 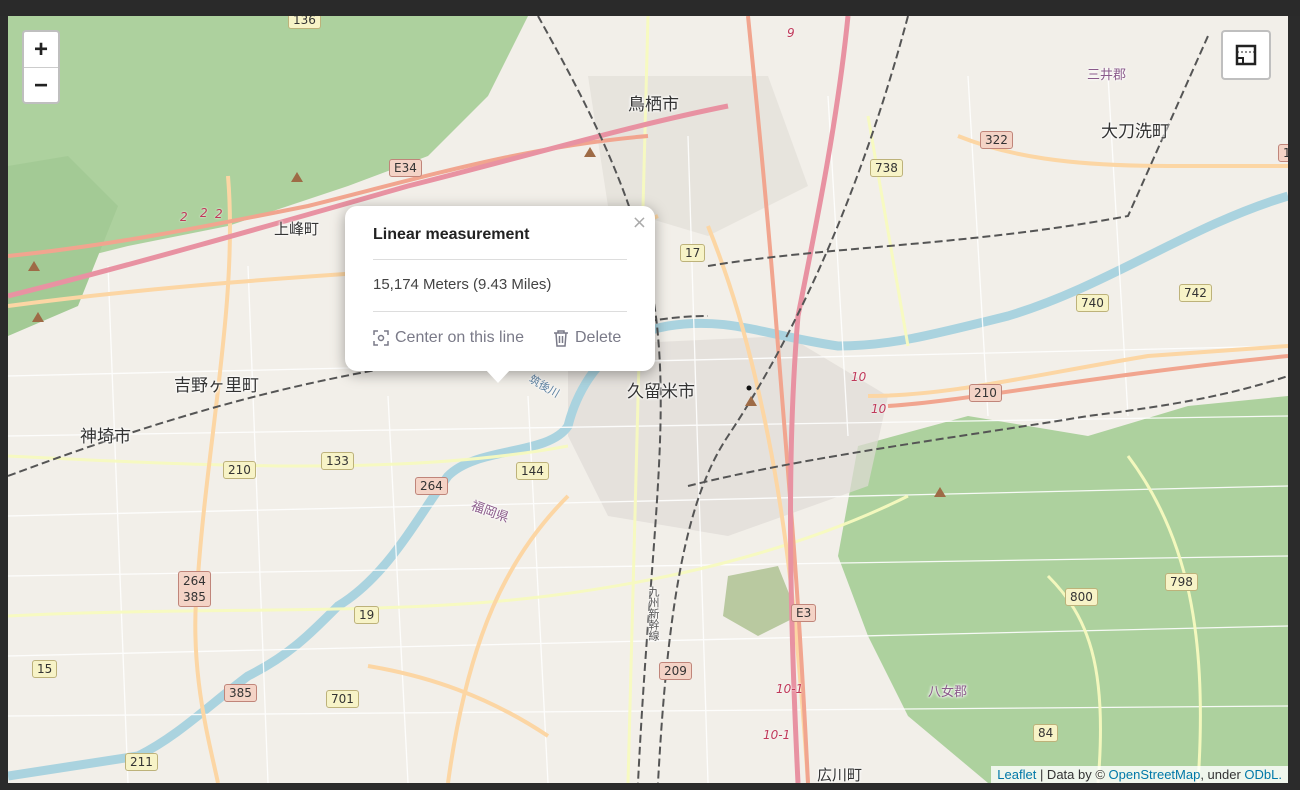 I want to click on route-shield-800: 800, so click(x=1081, y=597).